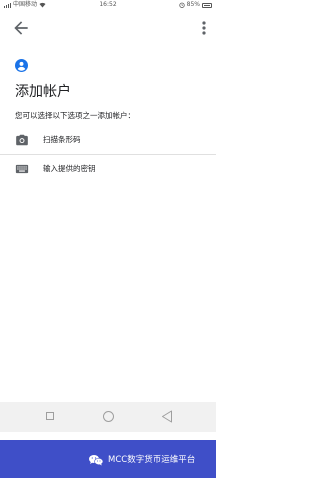 This screenshot has width=320, height=478. Describe the element at coordinates (43, 92) in the screenshot. I see `page-title: 添加帐户` at that location.